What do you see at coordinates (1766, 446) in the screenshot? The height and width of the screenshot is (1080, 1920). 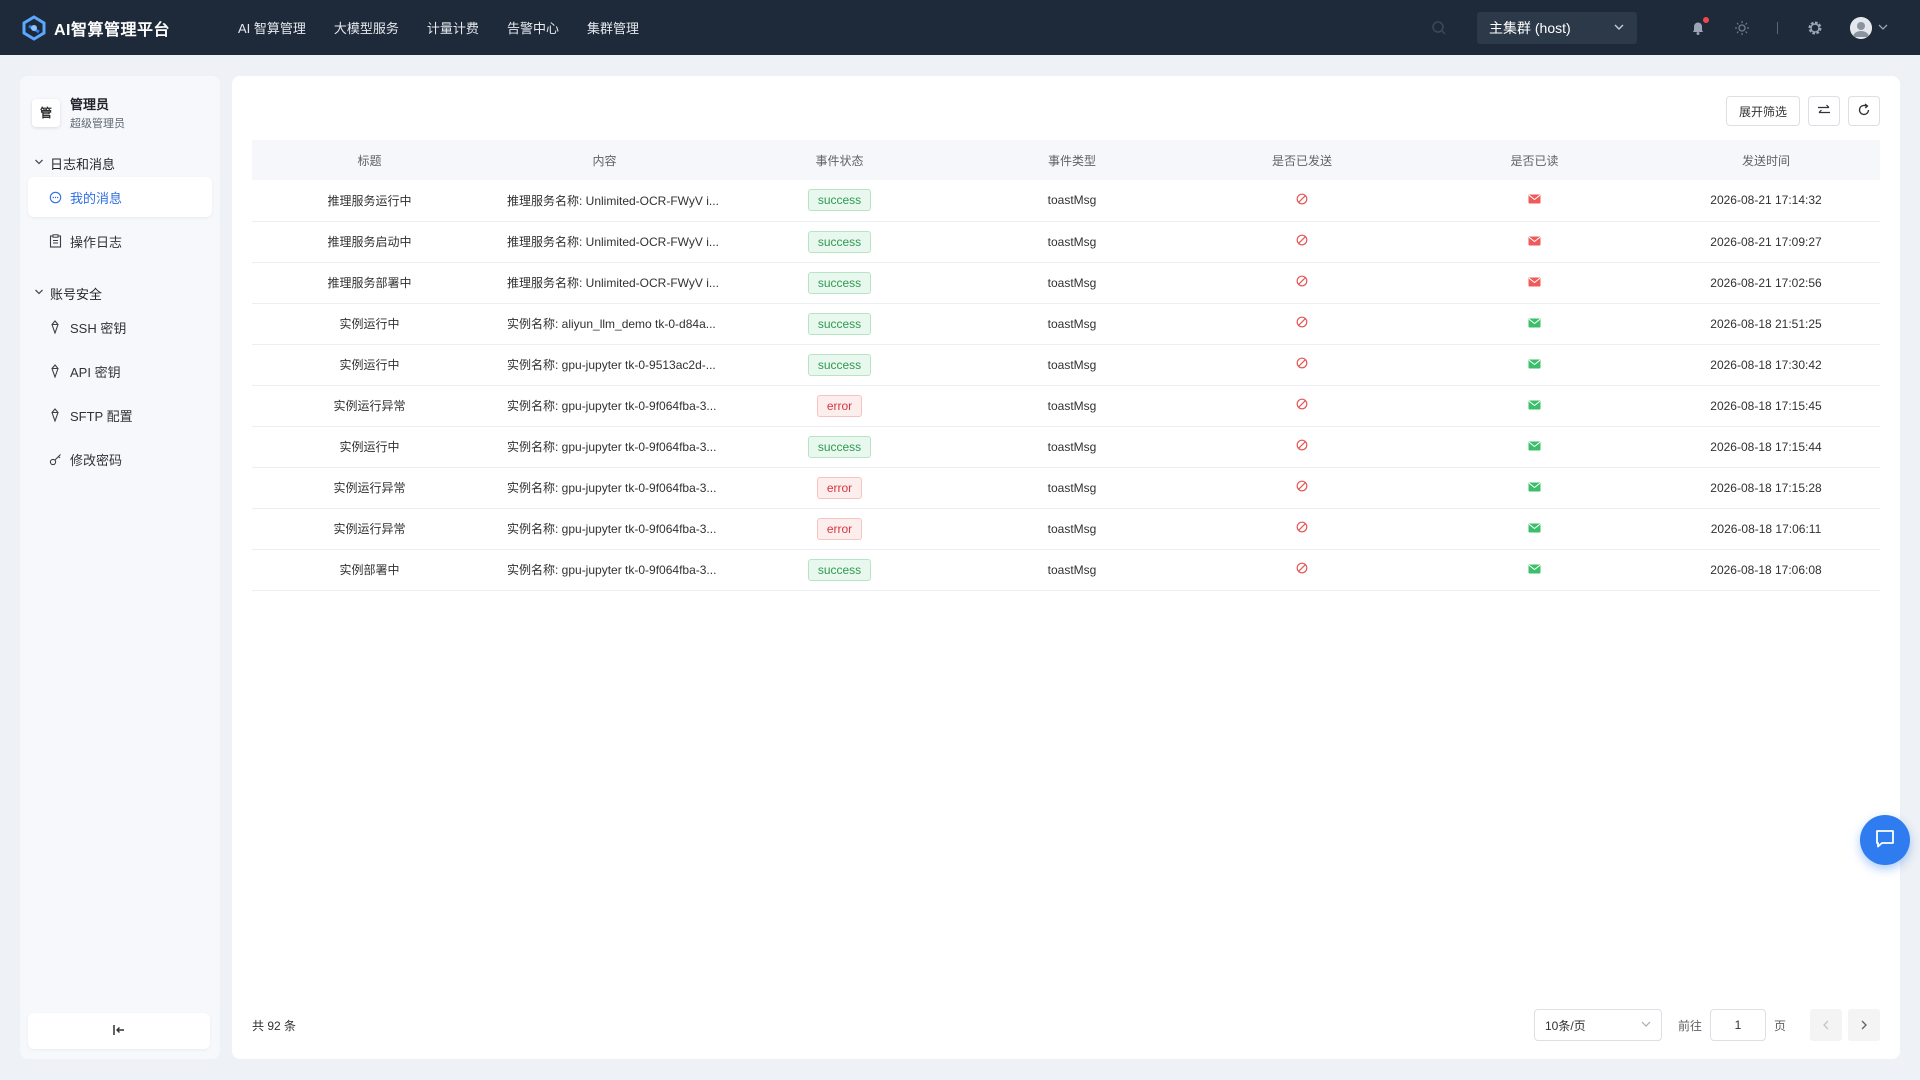 I see `cell-time: 2026-08-18 17:15:44` at bounding box center [1766, 446].